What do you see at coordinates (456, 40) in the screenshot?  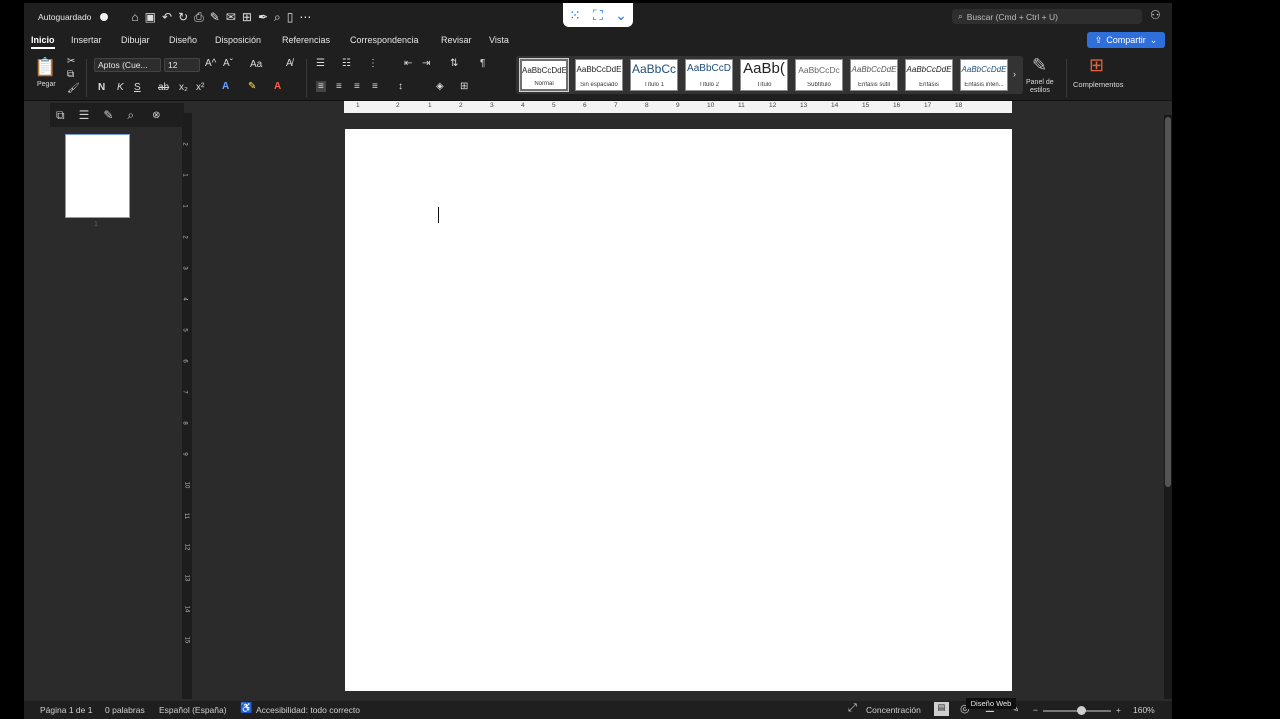 I see `tab-revisar: Revisar` at bounding box center [456, 40].